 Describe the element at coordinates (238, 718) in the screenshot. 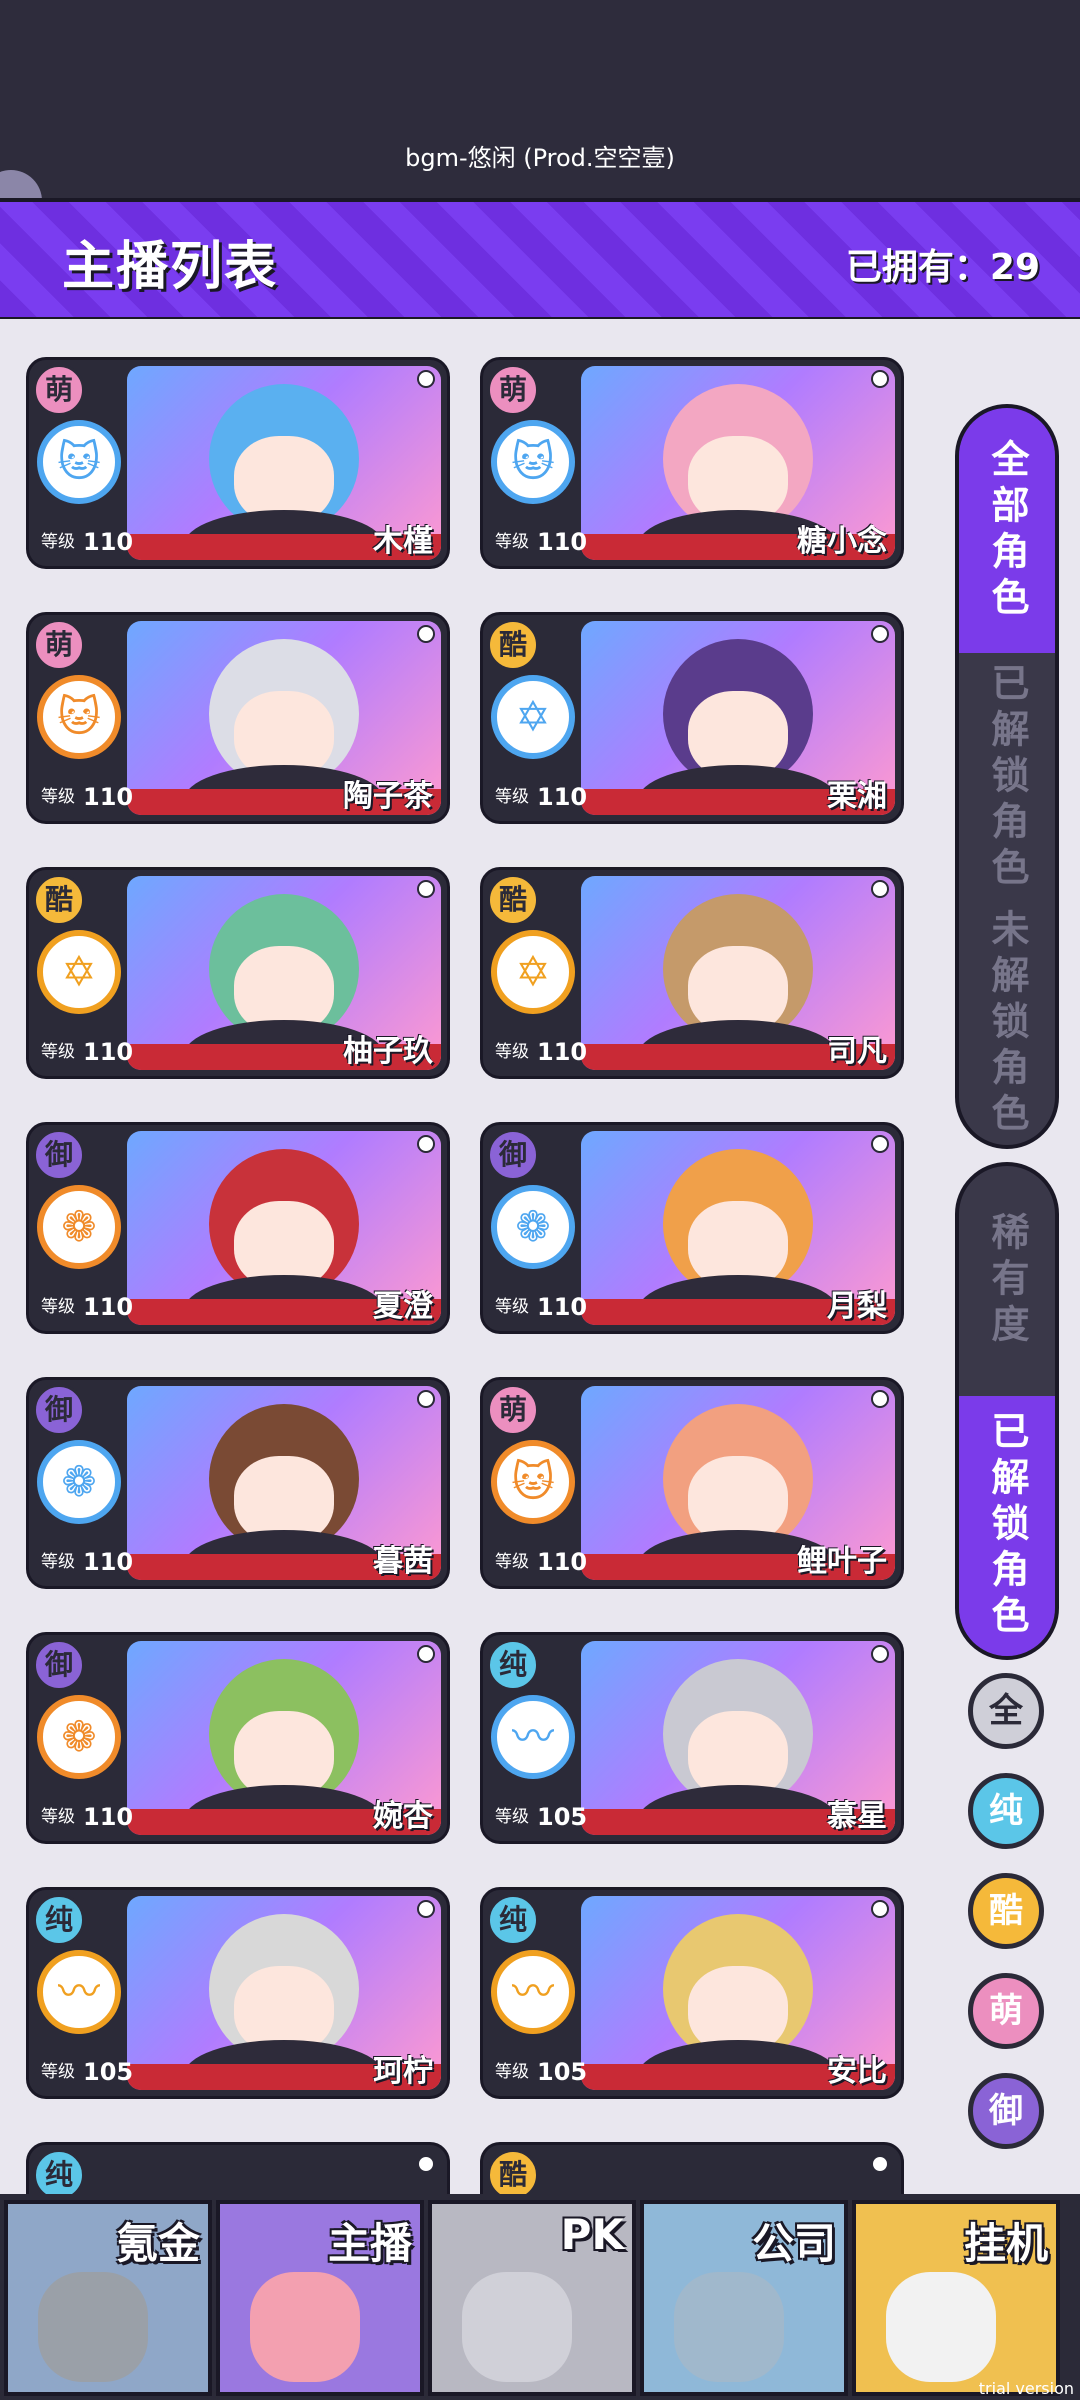

I see `streamer-card: 陶子茶 萌 🐱 等级 110` at that location.